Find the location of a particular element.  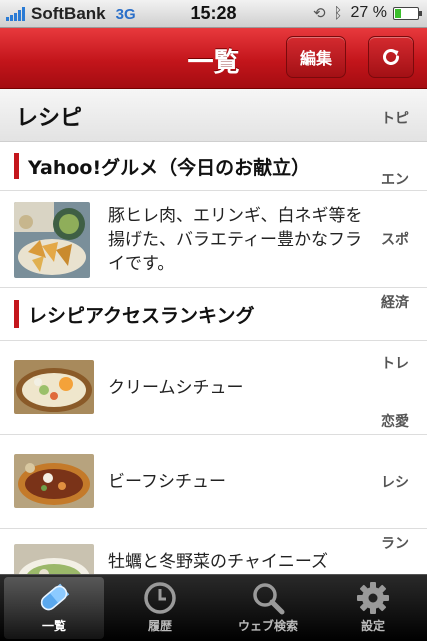

tab-label: 履歴 is located at coordinates (159, 626).